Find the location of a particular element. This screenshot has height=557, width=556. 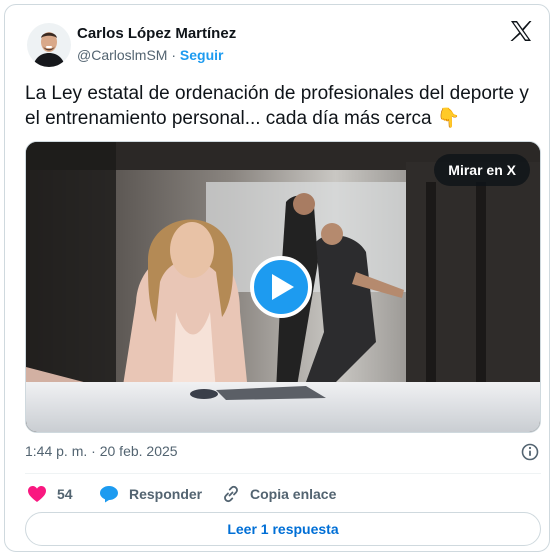

watch-on-x-button: Mirar en X is located at coordinates (482, 170).